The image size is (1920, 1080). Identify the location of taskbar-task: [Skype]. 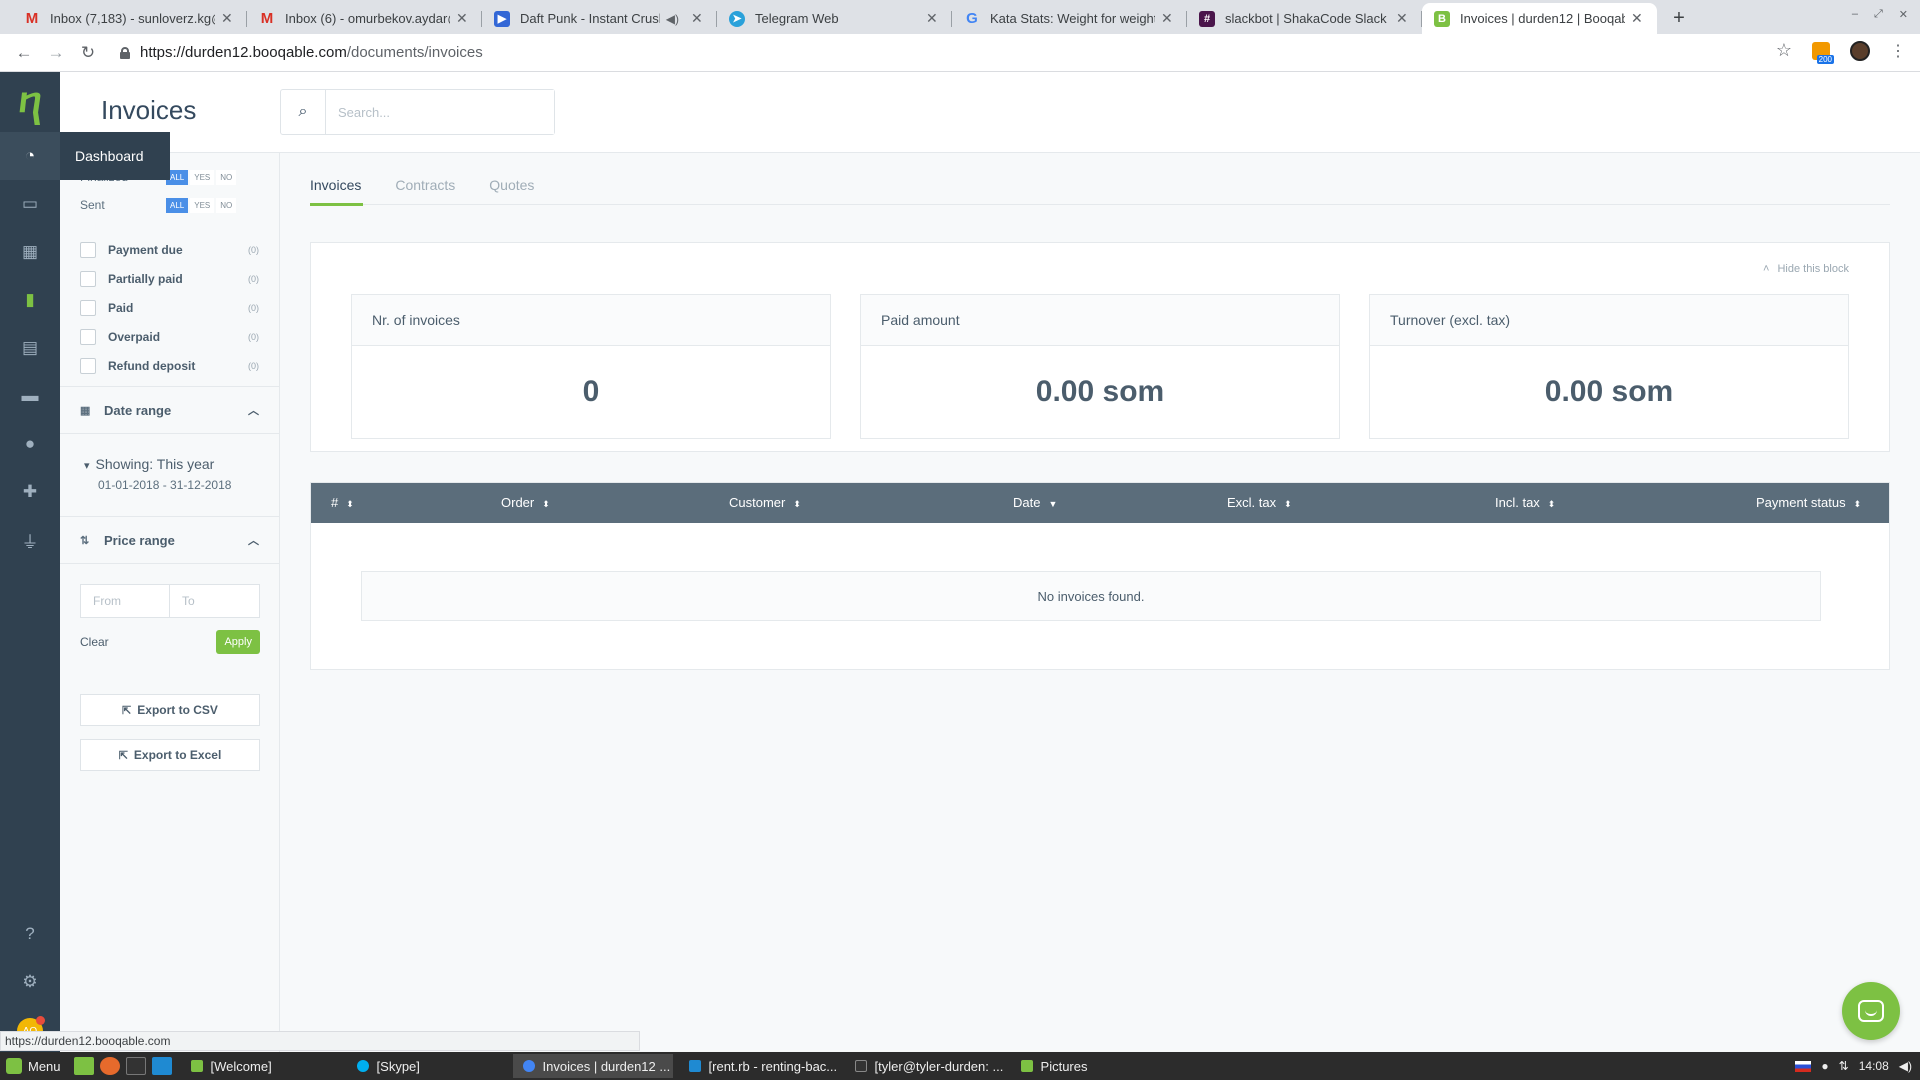
(427, 1066).